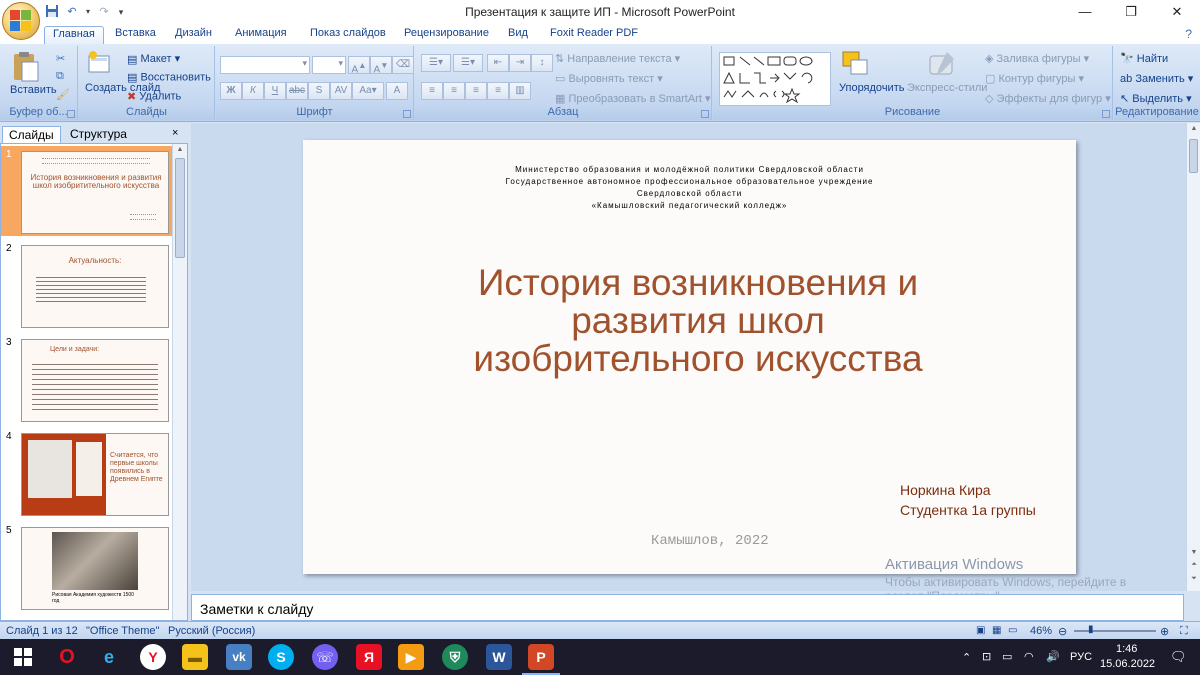 This screenshot has height=675, width=1200. What do you see at coordinates (996, 630) in the screenshot?
I see `sorter-view-icon: ▦` at bounding box center [996, 630].